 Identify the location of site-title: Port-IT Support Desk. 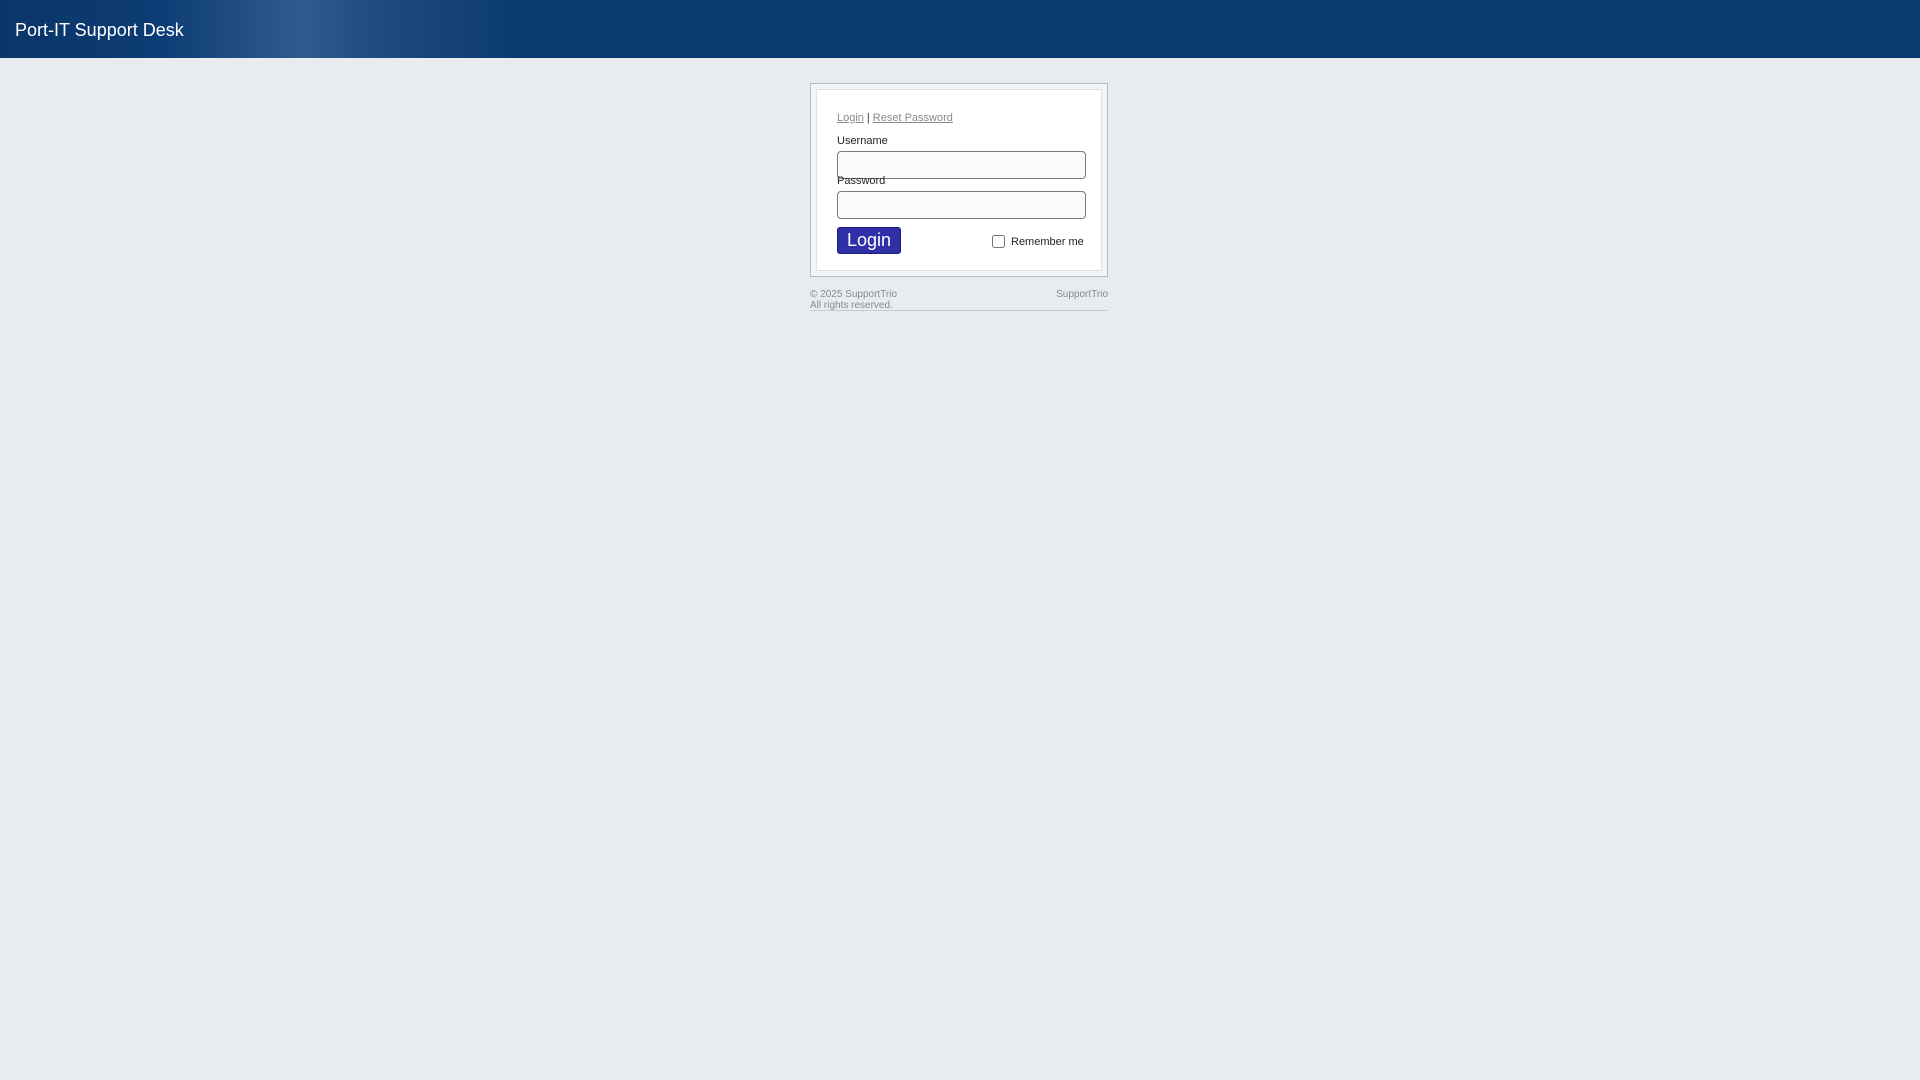
(99, 30).